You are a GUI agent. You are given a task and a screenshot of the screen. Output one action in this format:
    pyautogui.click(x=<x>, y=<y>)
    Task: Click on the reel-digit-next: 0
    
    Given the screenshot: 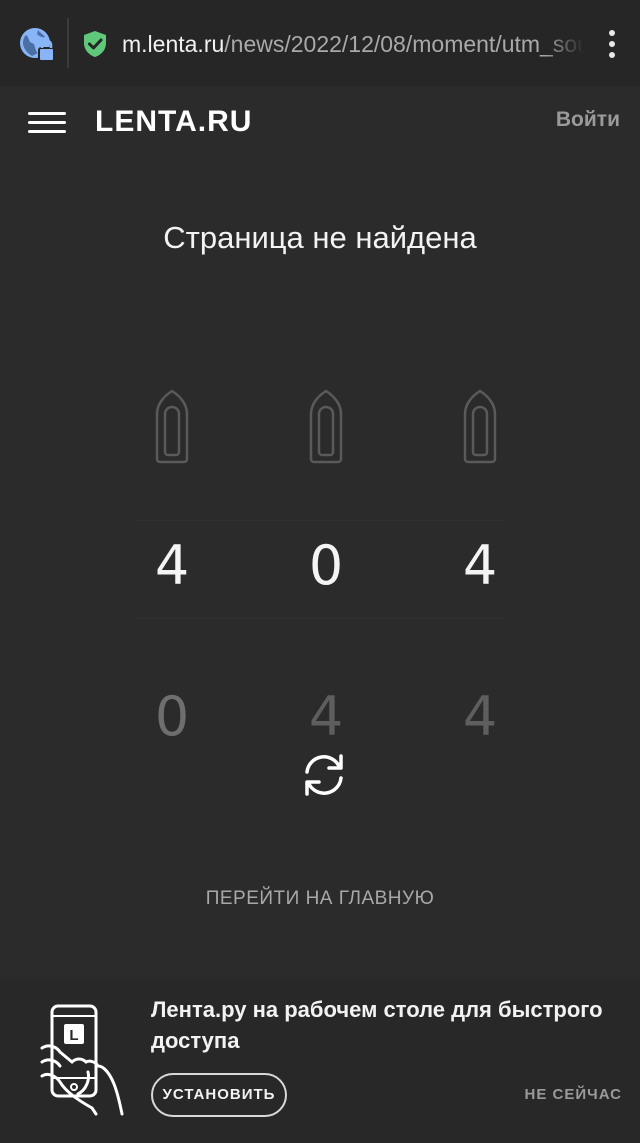 What is the action you would take?
    pyautogui.click(x=172, y=714)
    